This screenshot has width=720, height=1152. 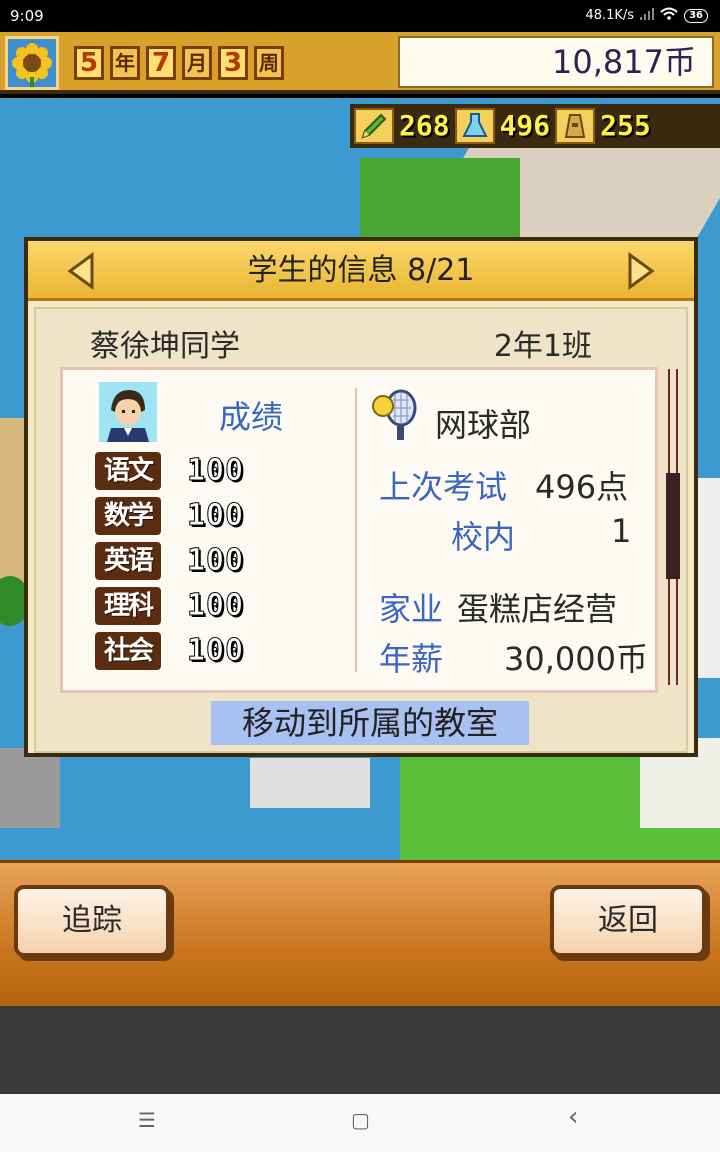 What do you see at coordinates (360, 16) in the screenshot?
I see `status-bar: 9:09 48.1K/s 36` at bounding box center [360, 16].